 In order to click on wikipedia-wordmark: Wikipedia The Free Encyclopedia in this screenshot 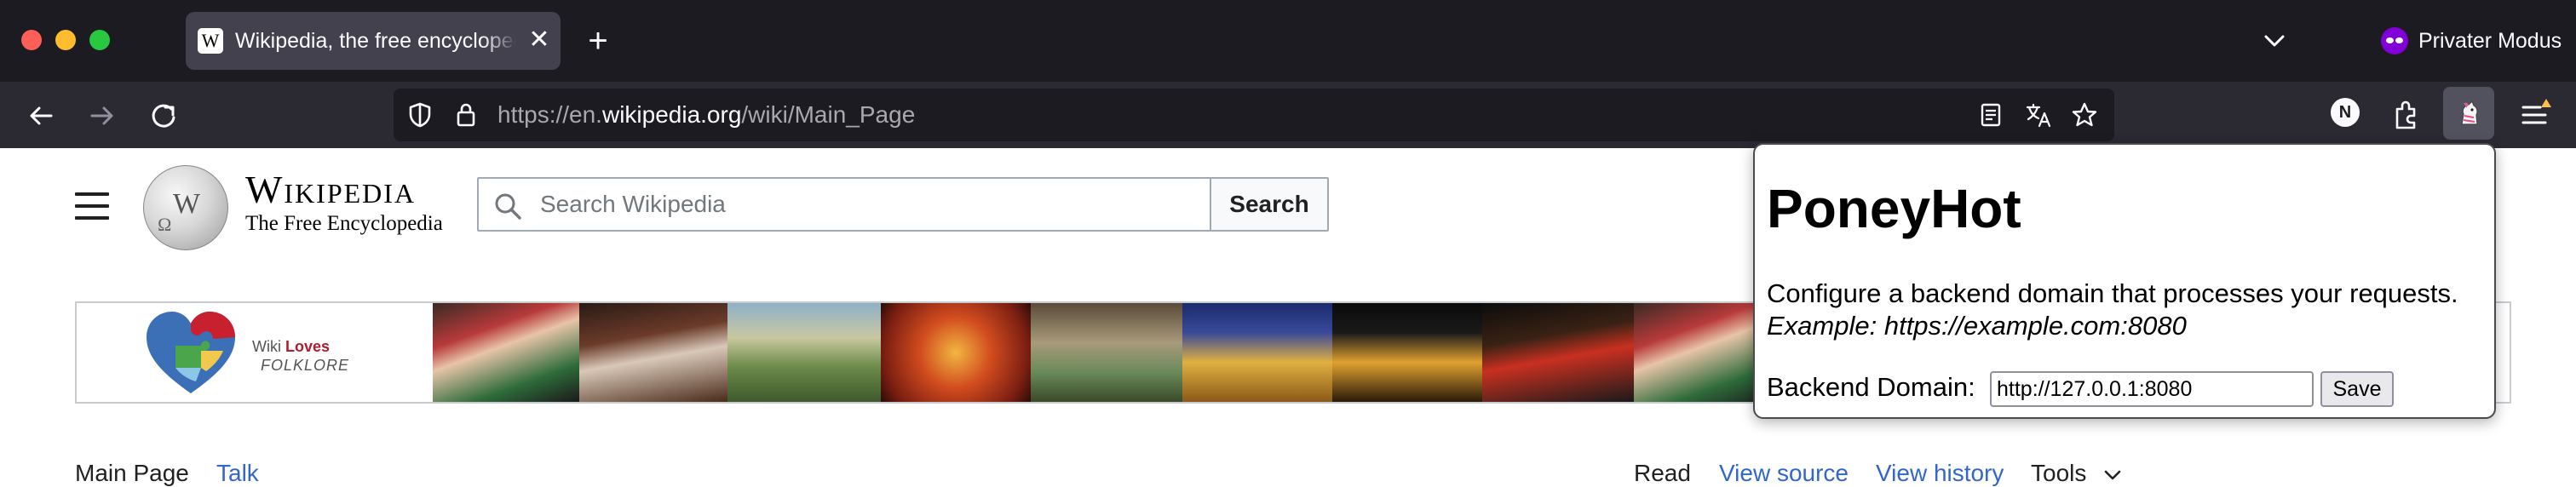, I will do `click(344, 203)`.